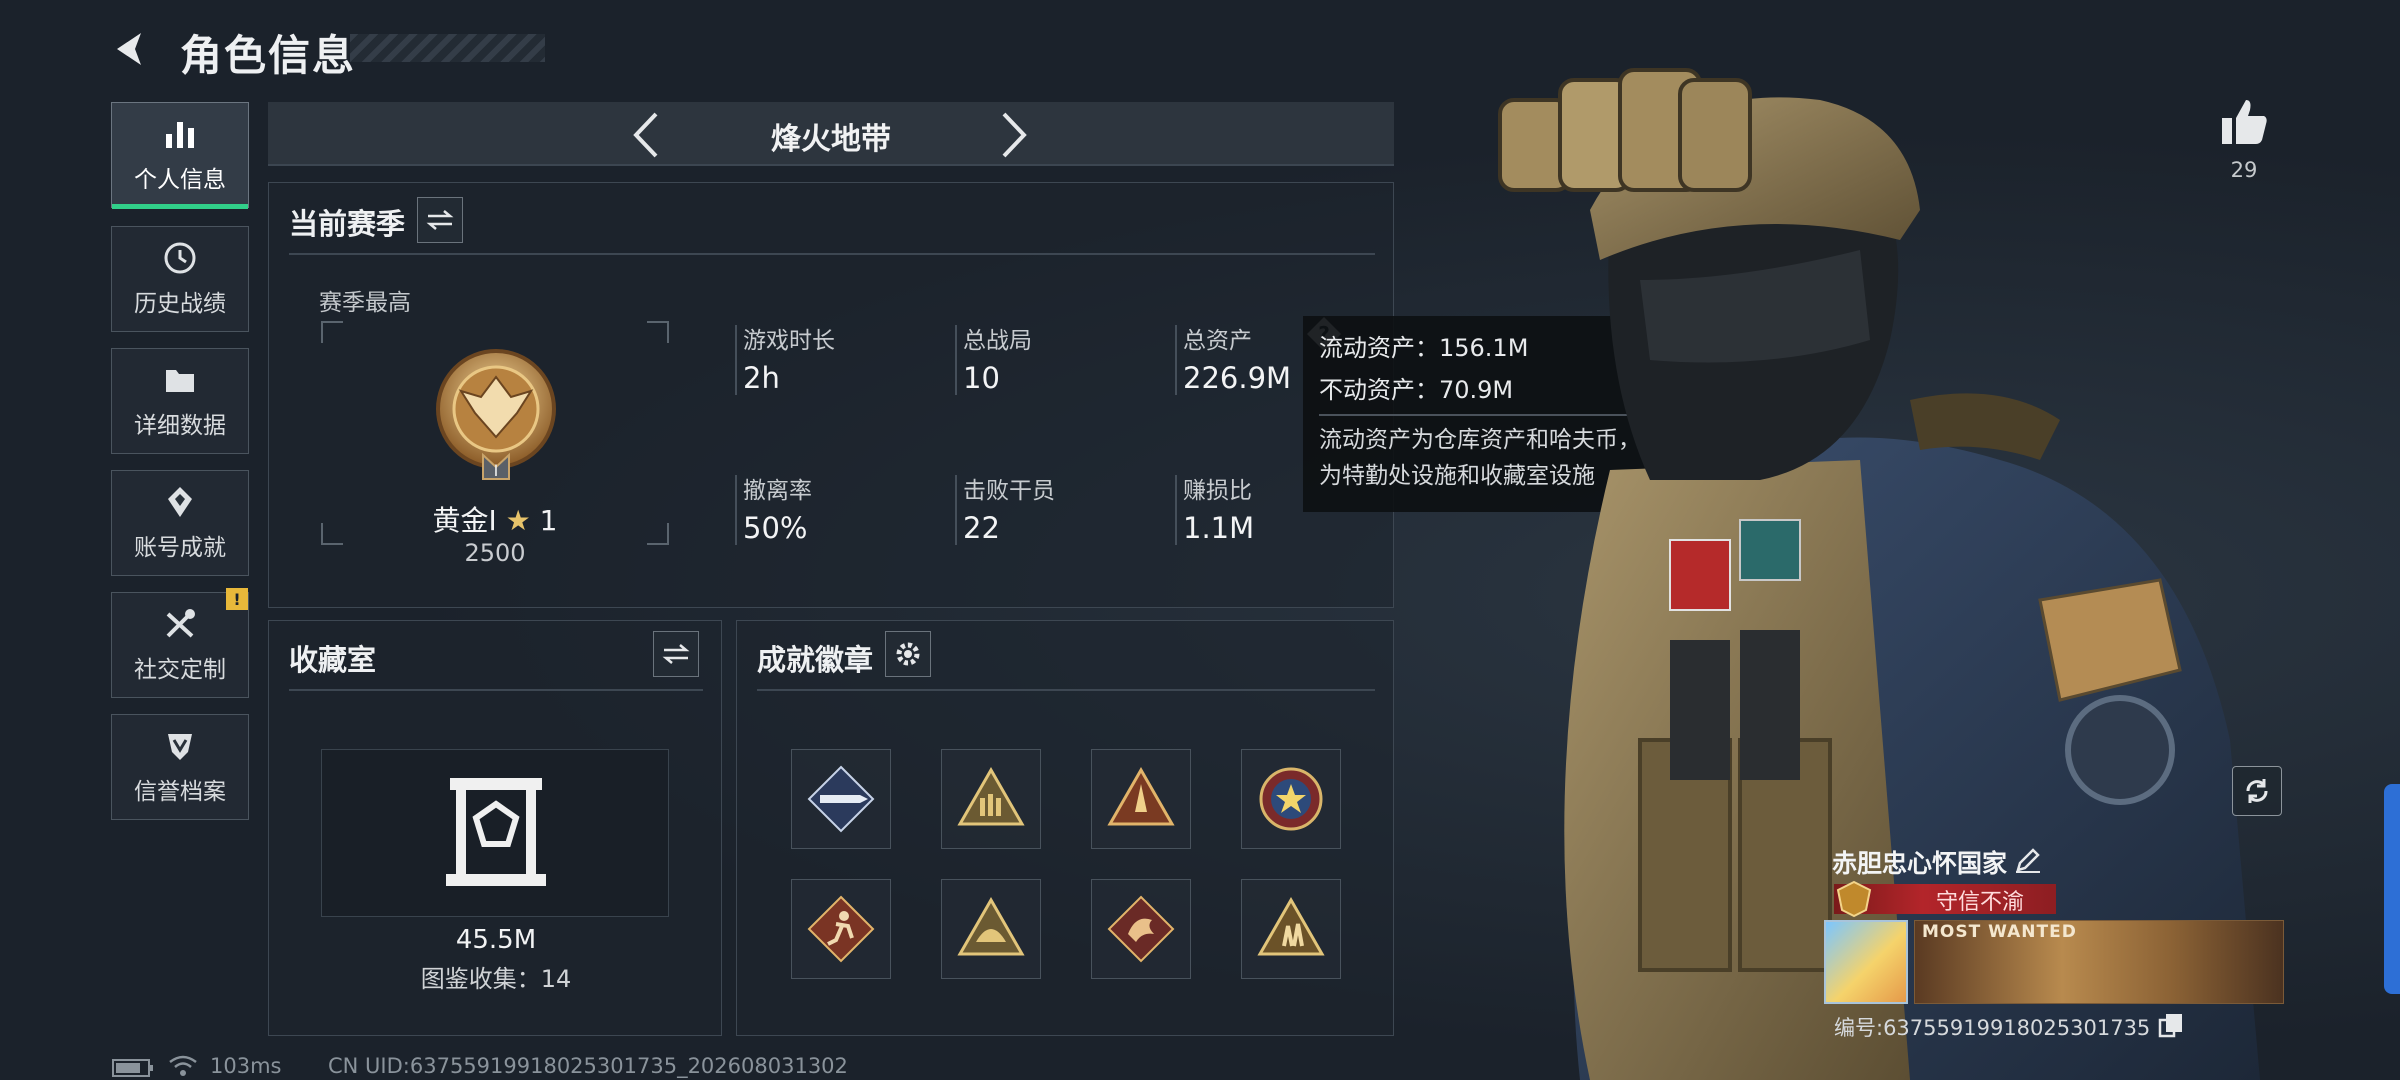 The width and height of the screenshot is (2400, 1080). I want to click on stat-label-extract-rate: 撤离率, so click(777, 491).